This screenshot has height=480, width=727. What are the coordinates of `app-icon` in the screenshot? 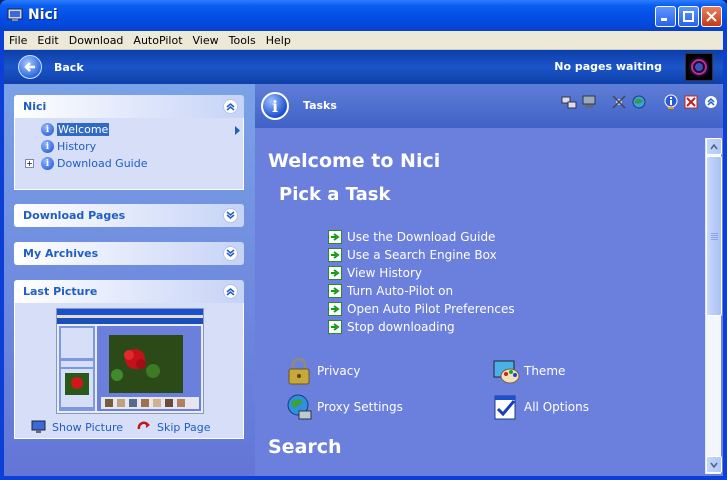 It's located at (15, 15).